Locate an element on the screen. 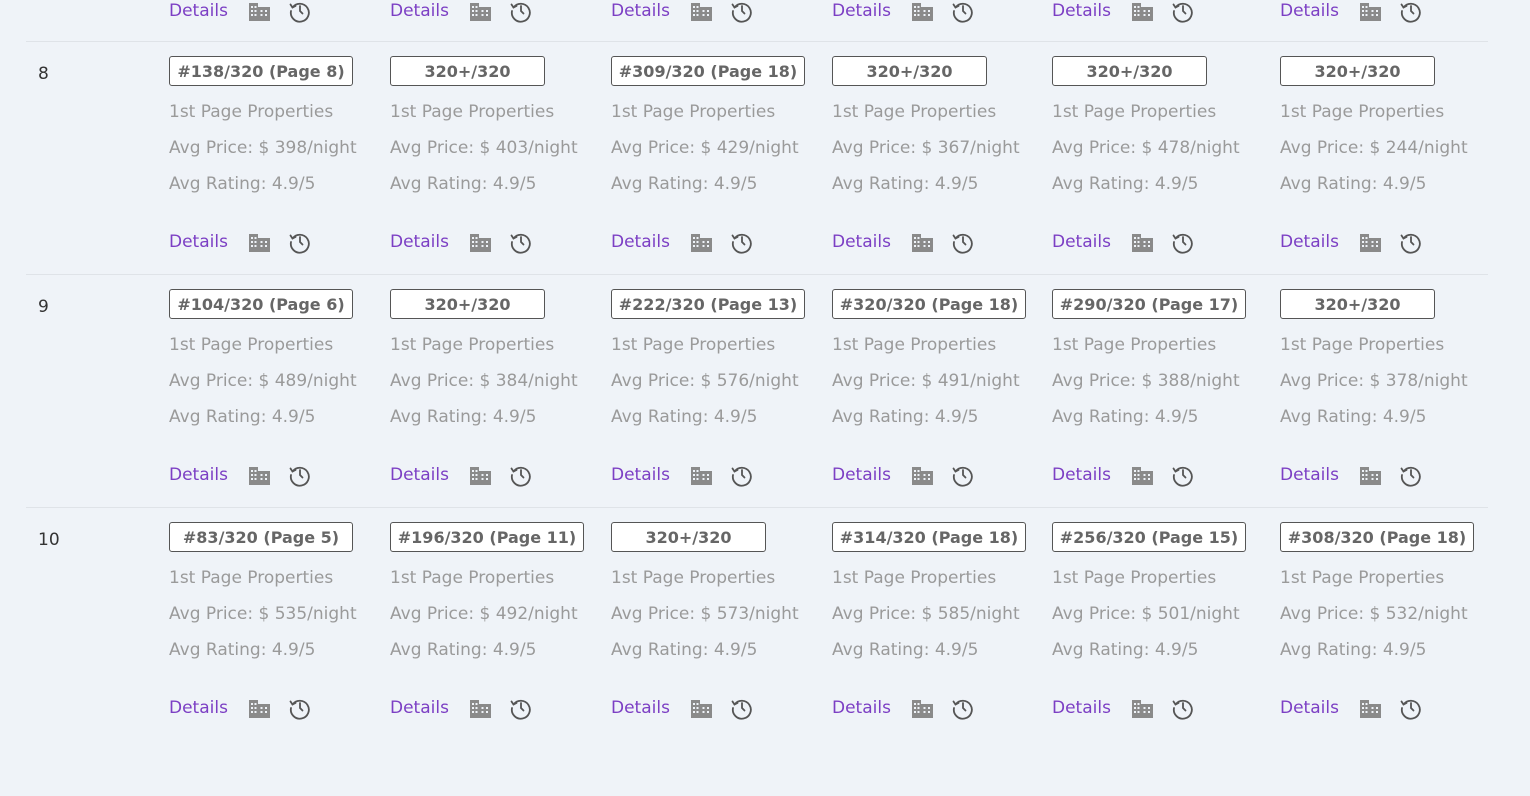 The height and width of the screenshot is (796, 1530). avg-price: Avg Price: $ 367/night is located at coordinates (926, 148).